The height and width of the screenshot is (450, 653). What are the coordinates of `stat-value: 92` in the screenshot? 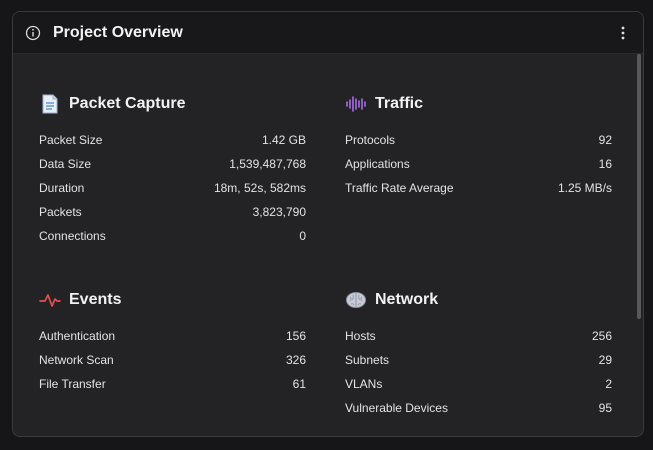 It's located at (605, 140).